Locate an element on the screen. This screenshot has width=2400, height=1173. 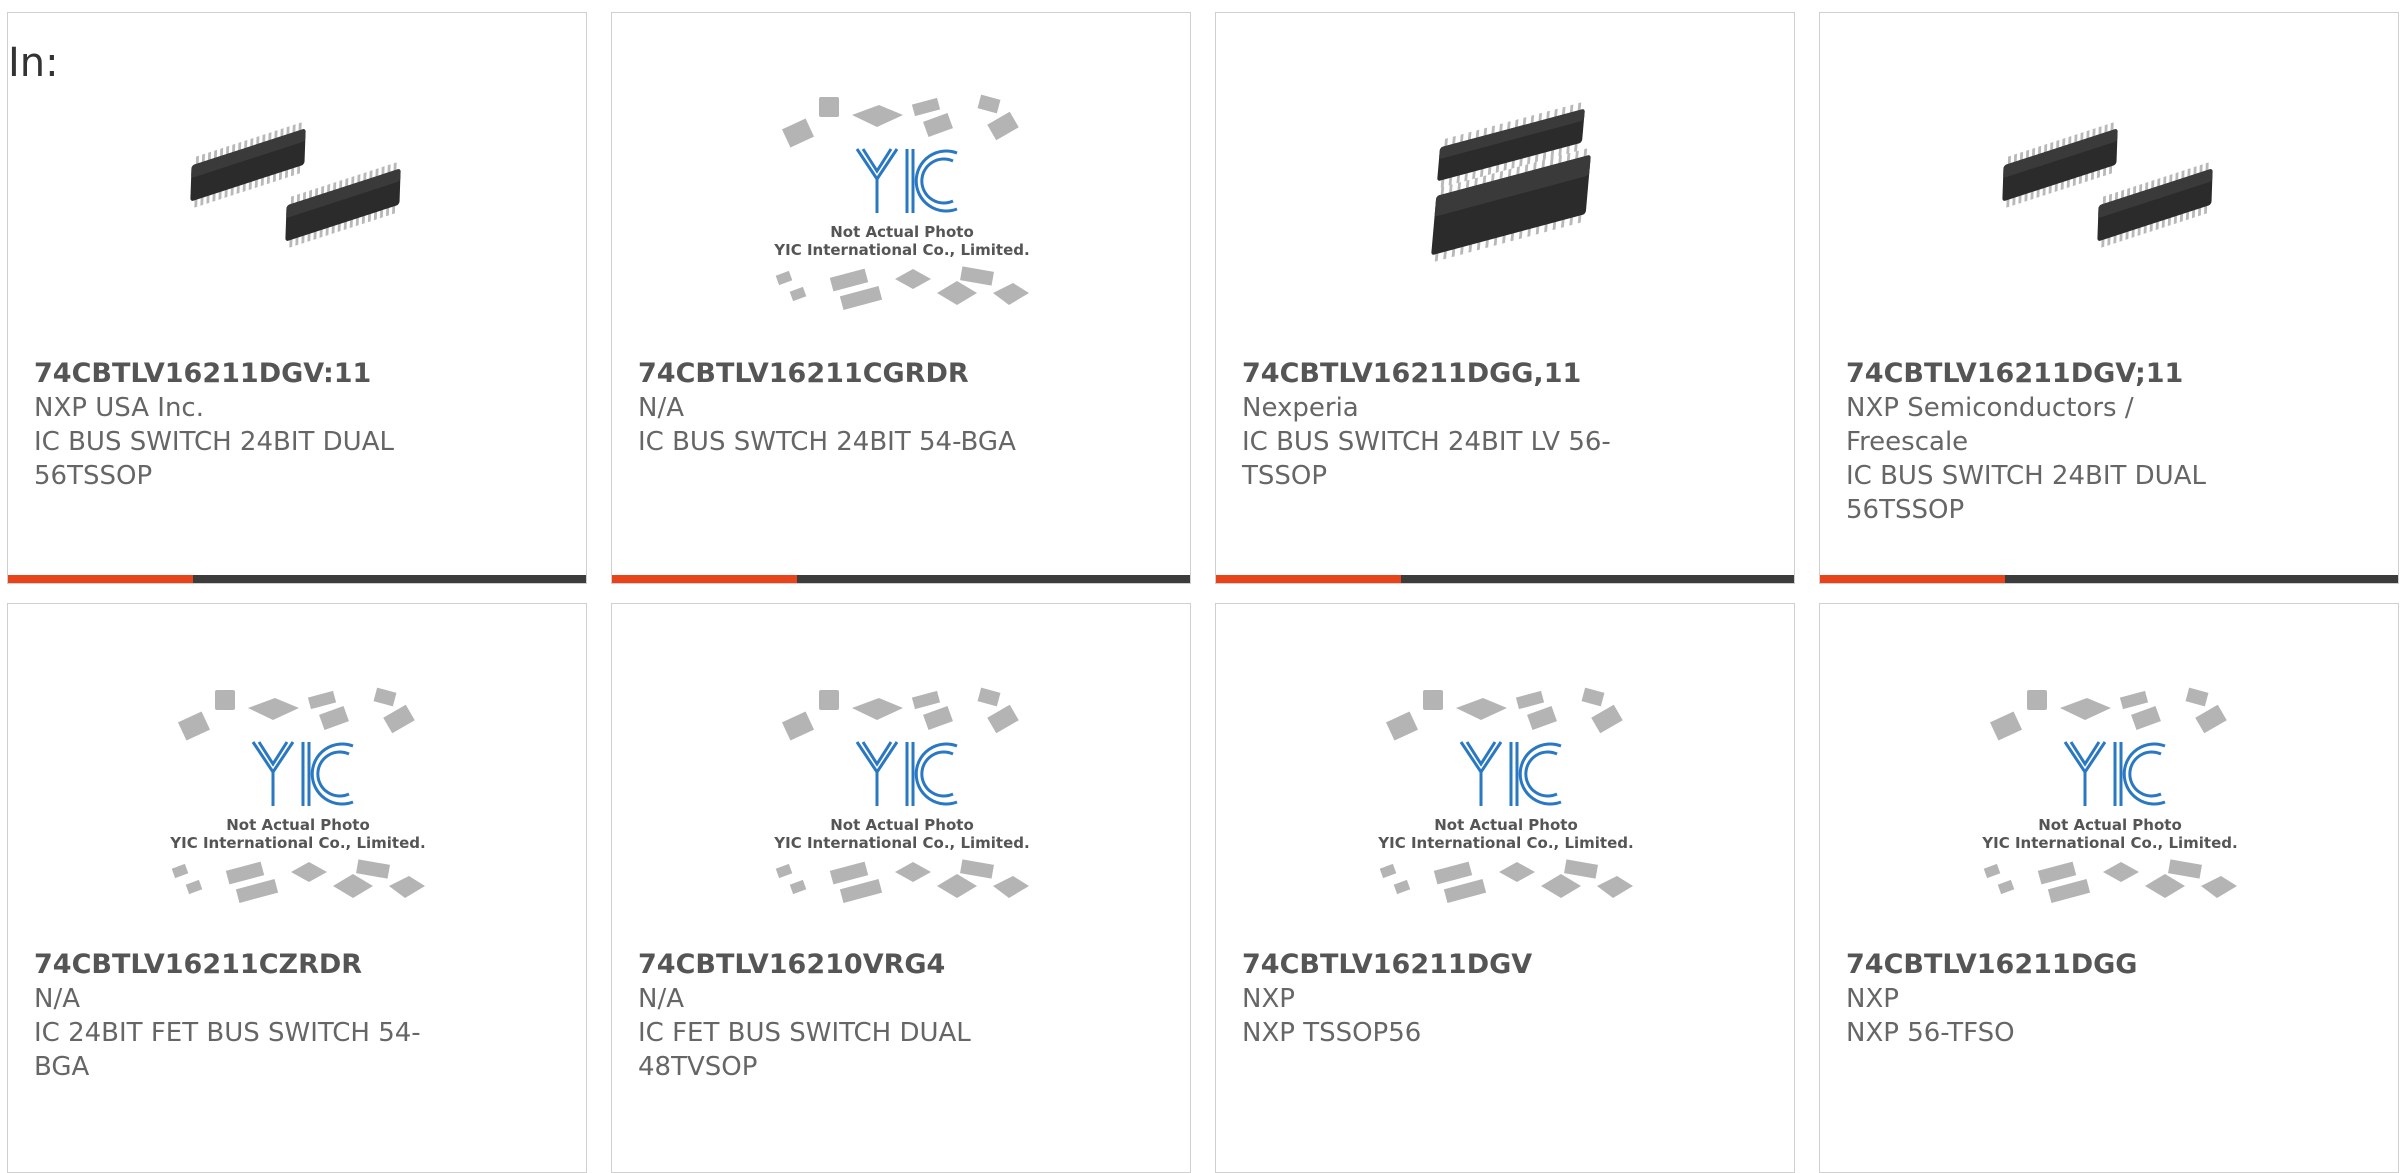
manufacturer: NXP USA Inc. is located at coordinates (119, 408).